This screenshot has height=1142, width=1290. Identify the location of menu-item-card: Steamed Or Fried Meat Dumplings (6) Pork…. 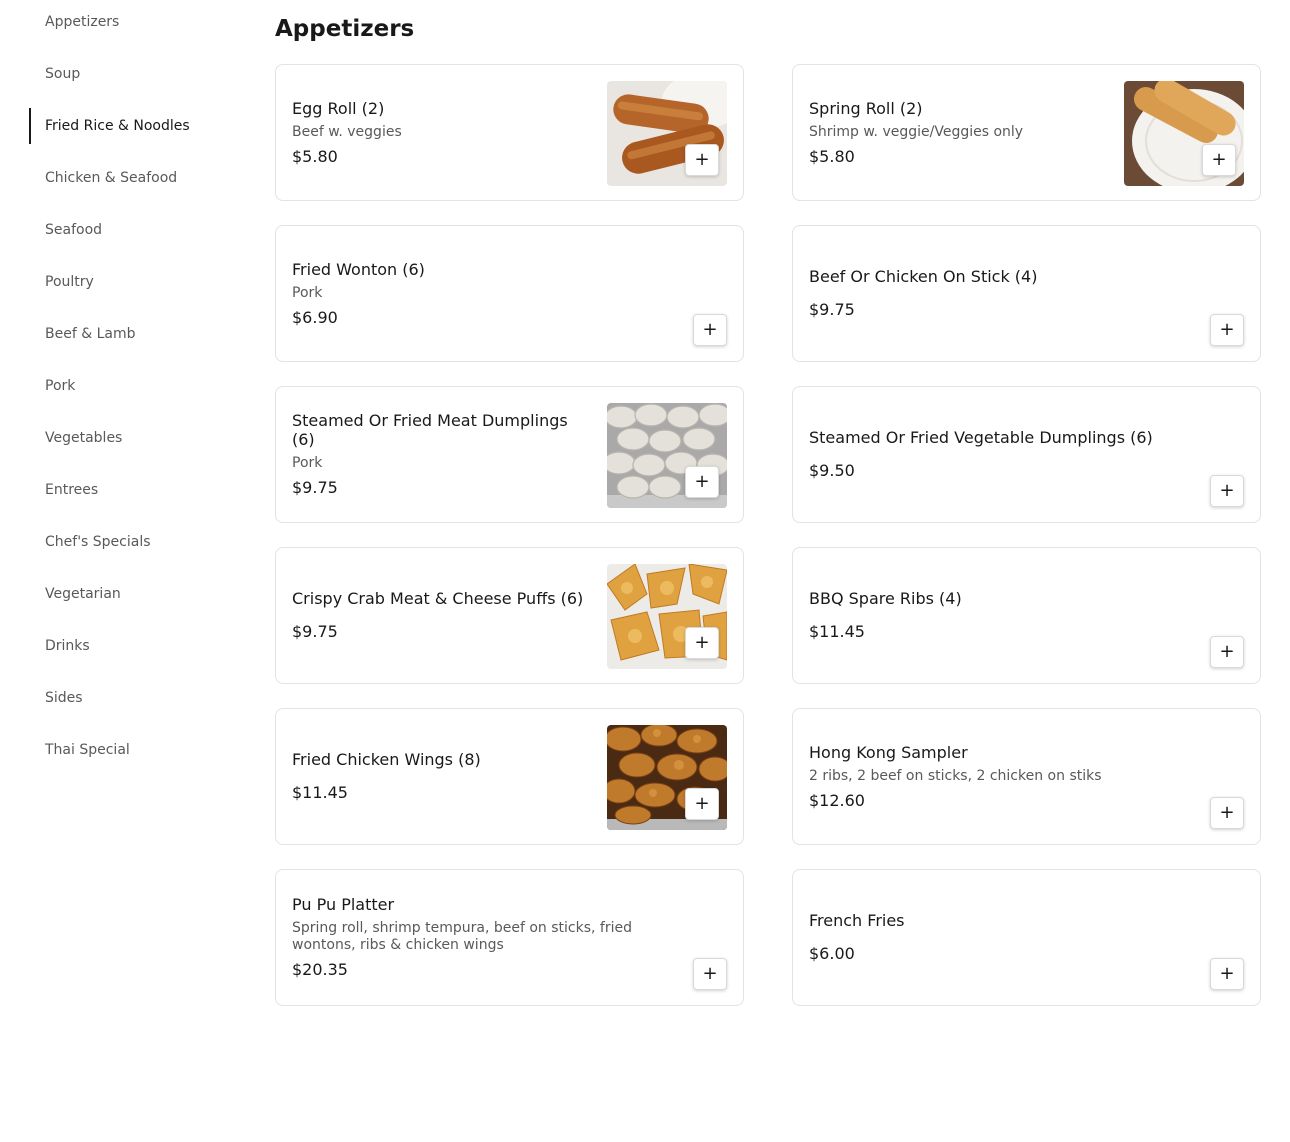
(509, 454).